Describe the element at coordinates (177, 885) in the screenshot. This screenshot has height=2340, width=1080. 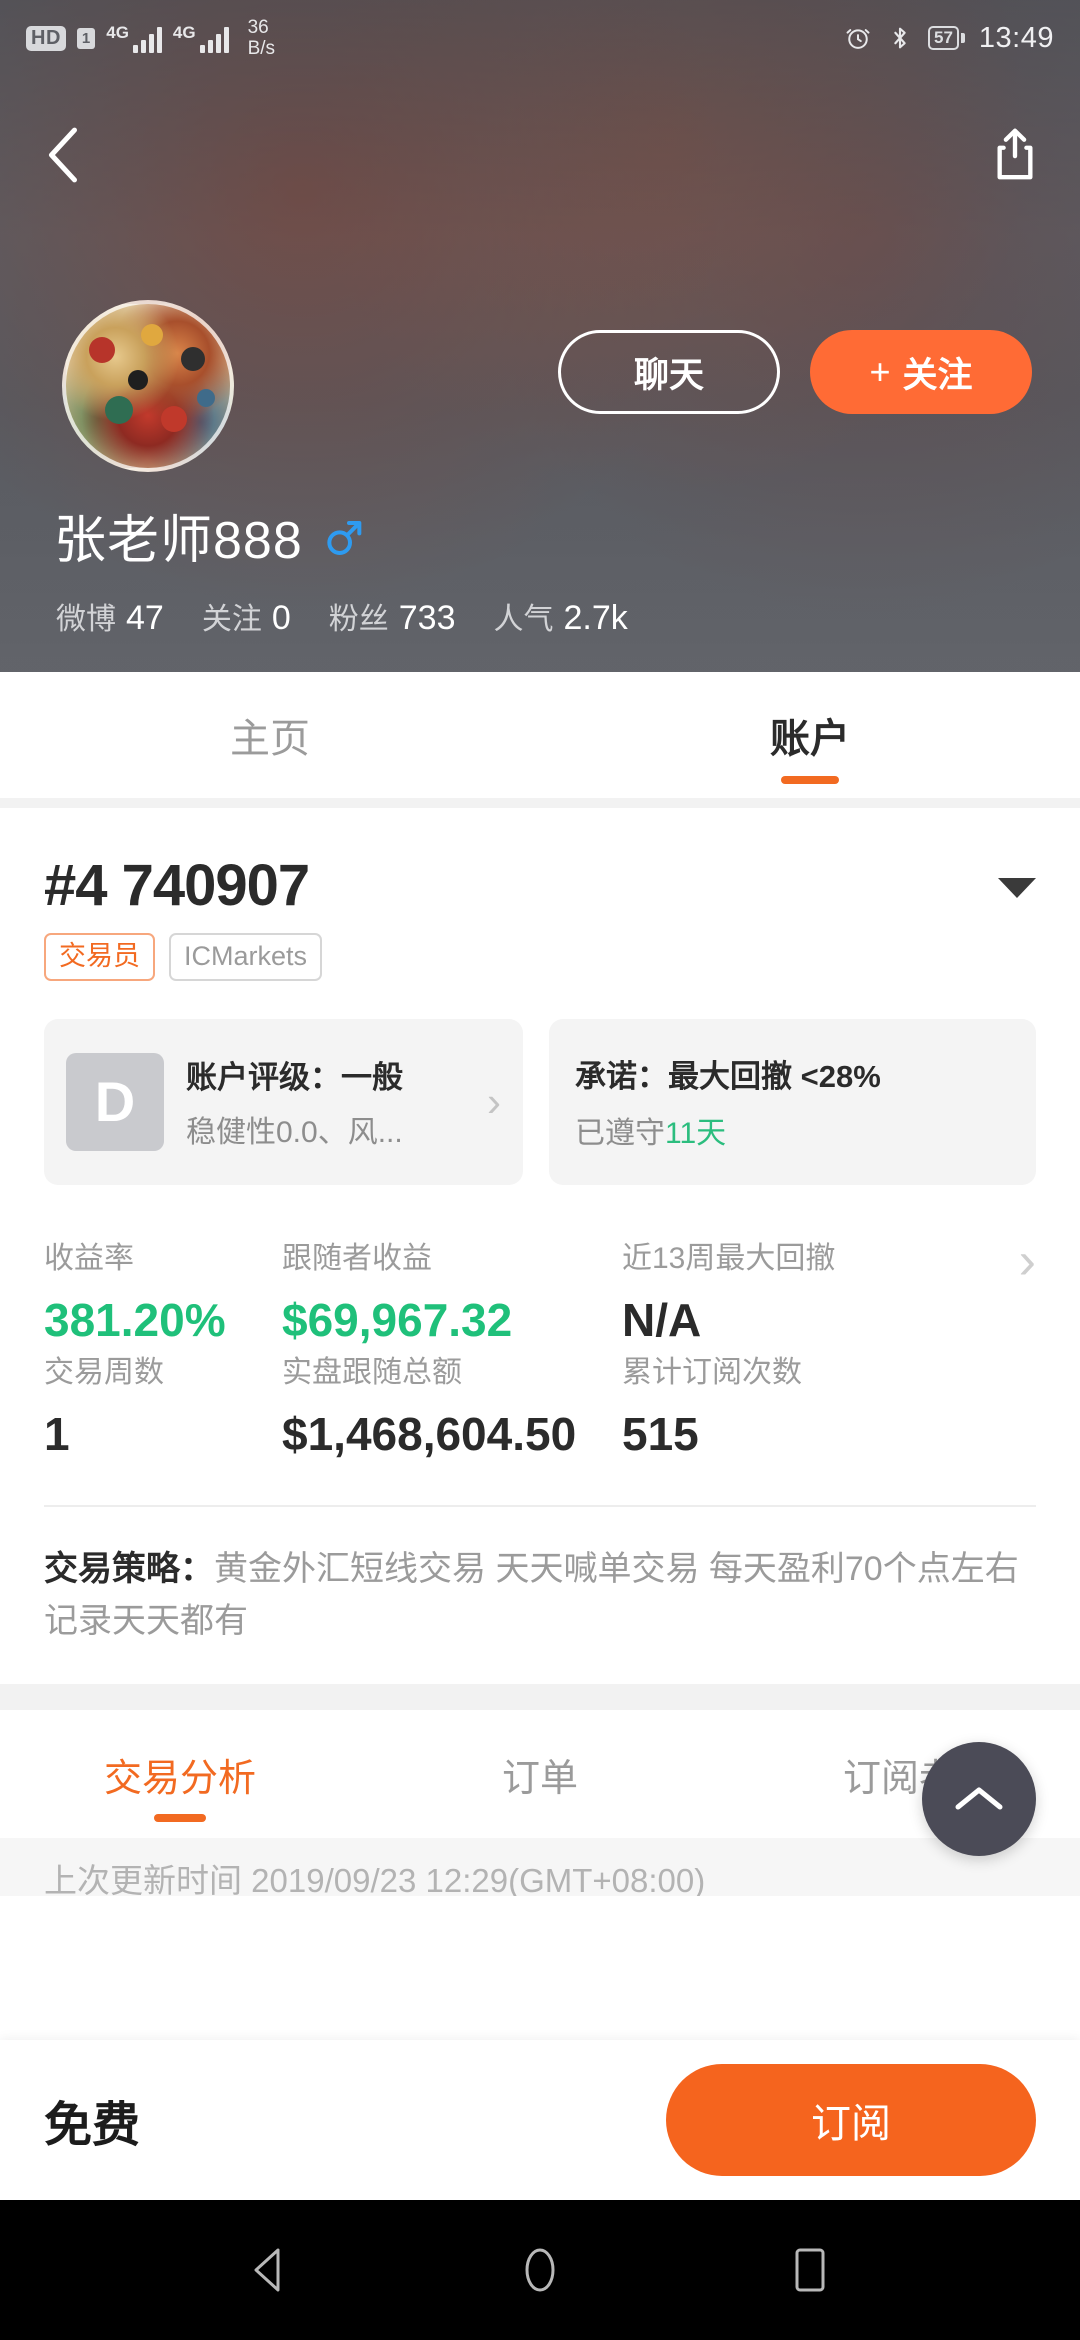
I see `account-number: #4 740907` at that location.